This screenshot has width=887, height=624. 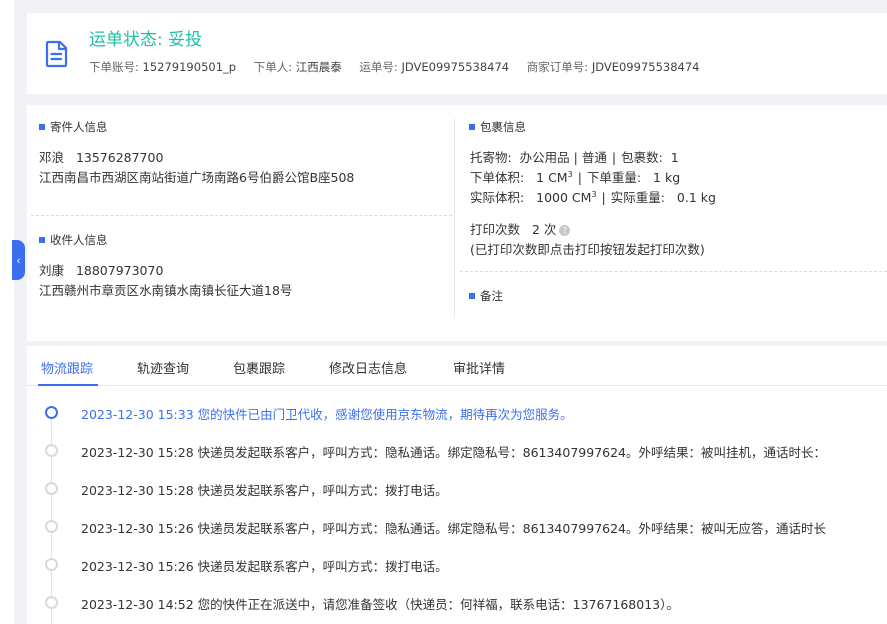 What do you see at coordinates (613, 67) in the screenshot?
I see `meta-merchant-order-number: 商家订单号: JDVE09975538474` at bounding box center [613, 67].